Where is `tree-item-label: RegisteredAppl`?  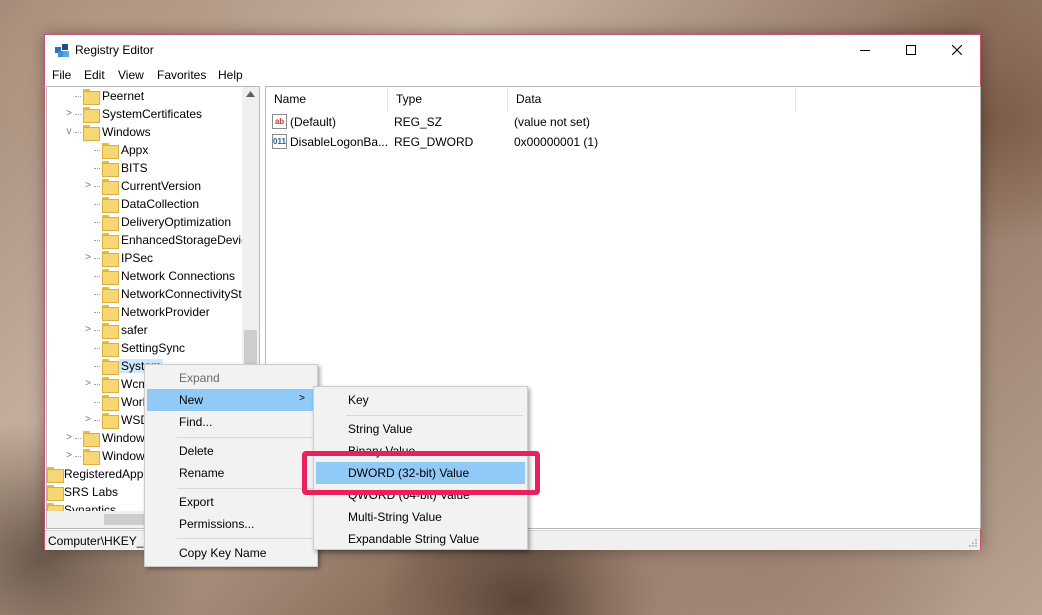 tree-item-label: RegisteredAppl is located at coordinates (105, 474).